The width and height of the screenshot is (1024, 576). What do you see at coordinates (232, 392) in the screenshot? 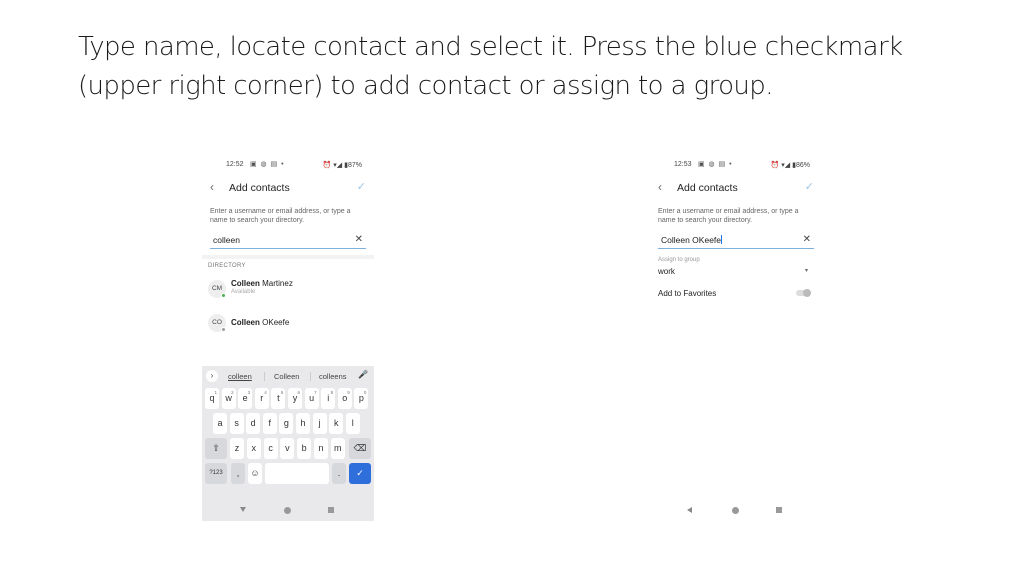
I see `key-number-hint: 2` at bounding box center [232, 392].